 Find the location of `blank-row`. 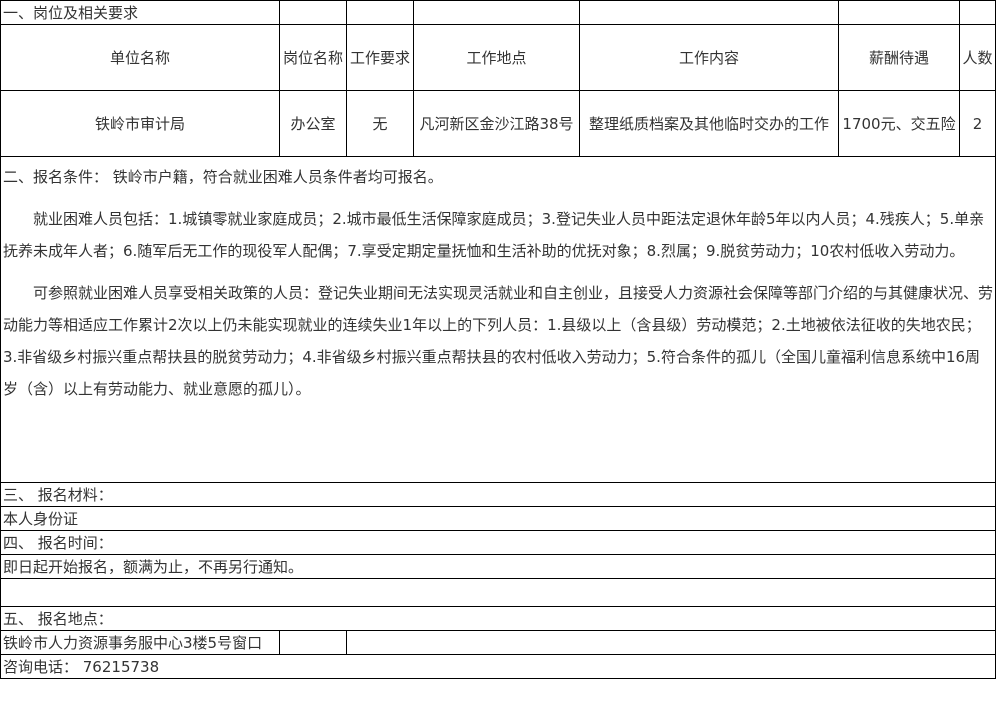

blank-row is located at coordinates (498, 592).